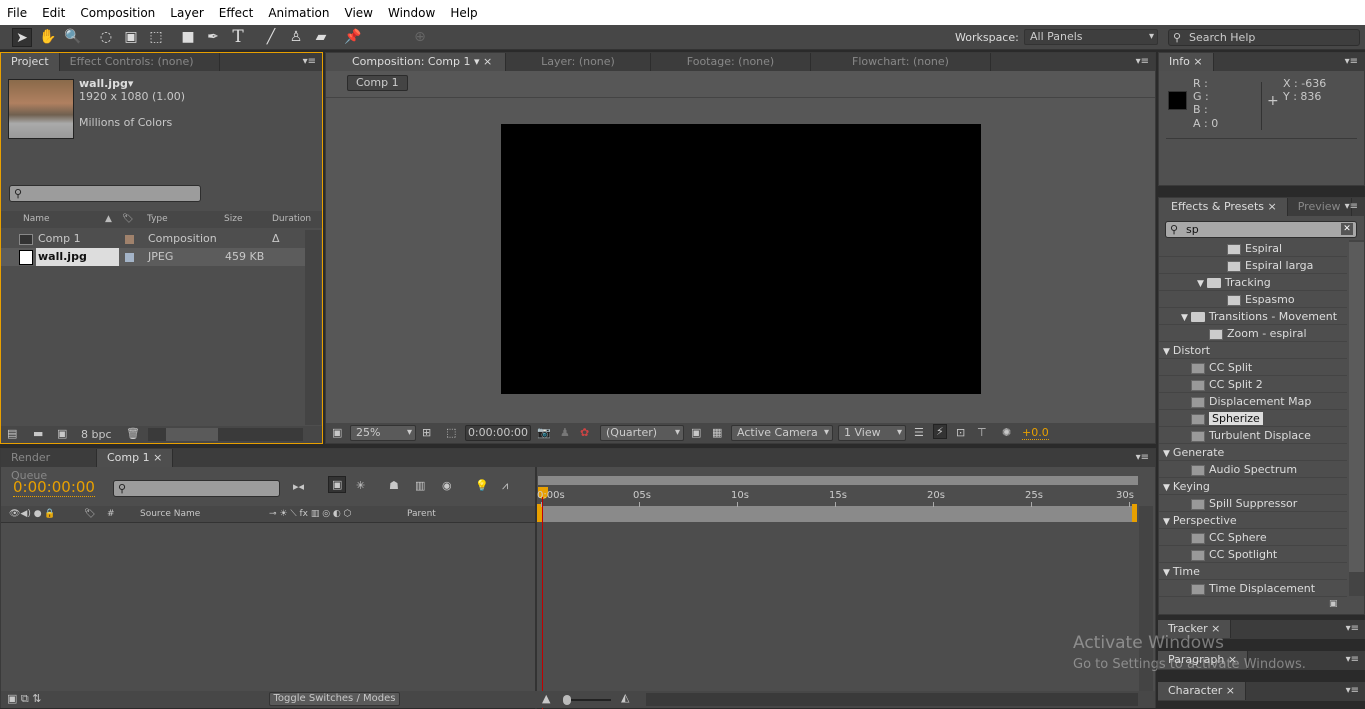 The image size is (1365, 709). I want to click on flowchart-icon: ⊤, so click(982, 432).